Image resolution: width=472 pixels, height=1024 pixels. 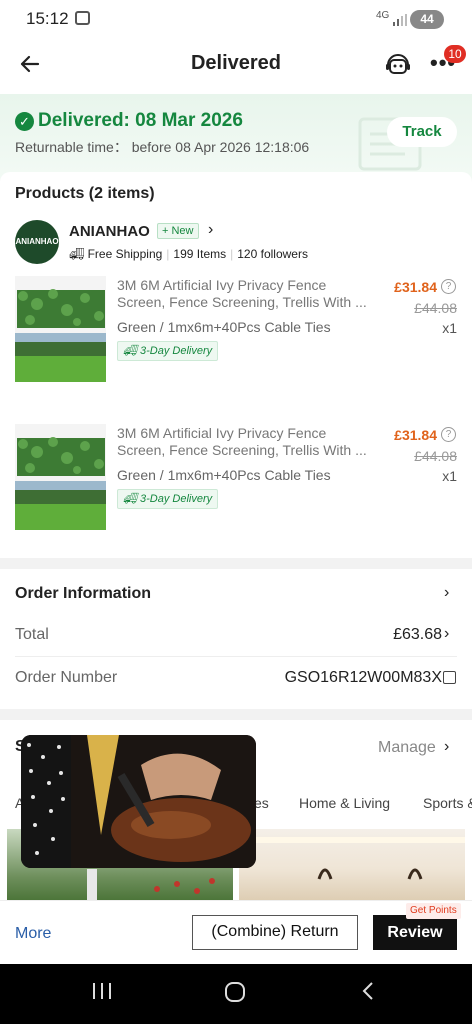 What do you see at coordinates (32, 634) in the screenshot?
I see `total-label: Total` at bounding box center [32, 634].